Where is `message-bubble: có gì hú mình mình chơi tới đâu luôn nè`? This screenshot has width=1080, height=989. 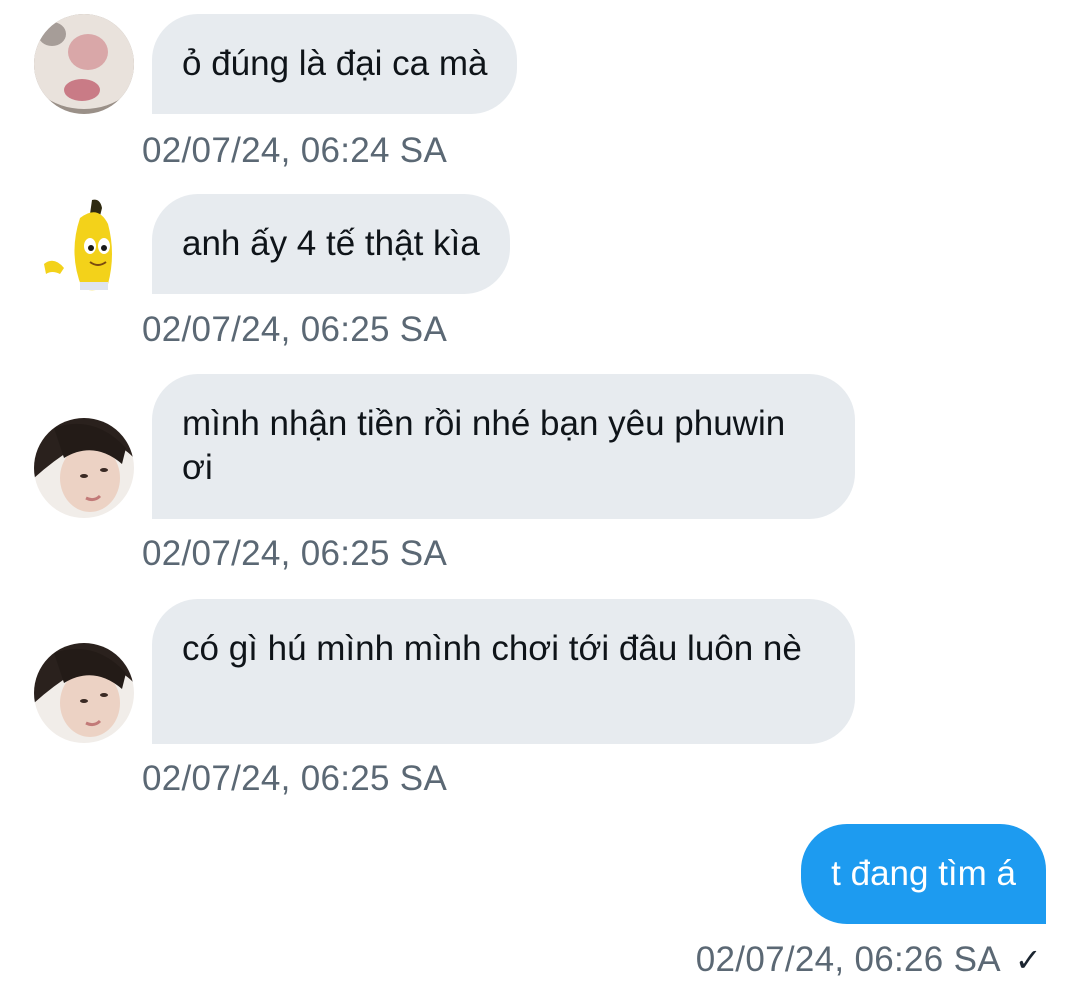
message-bubble: có gì hú mình mình chơi tới đâu luôn nè is located at coordinates (503, 671).